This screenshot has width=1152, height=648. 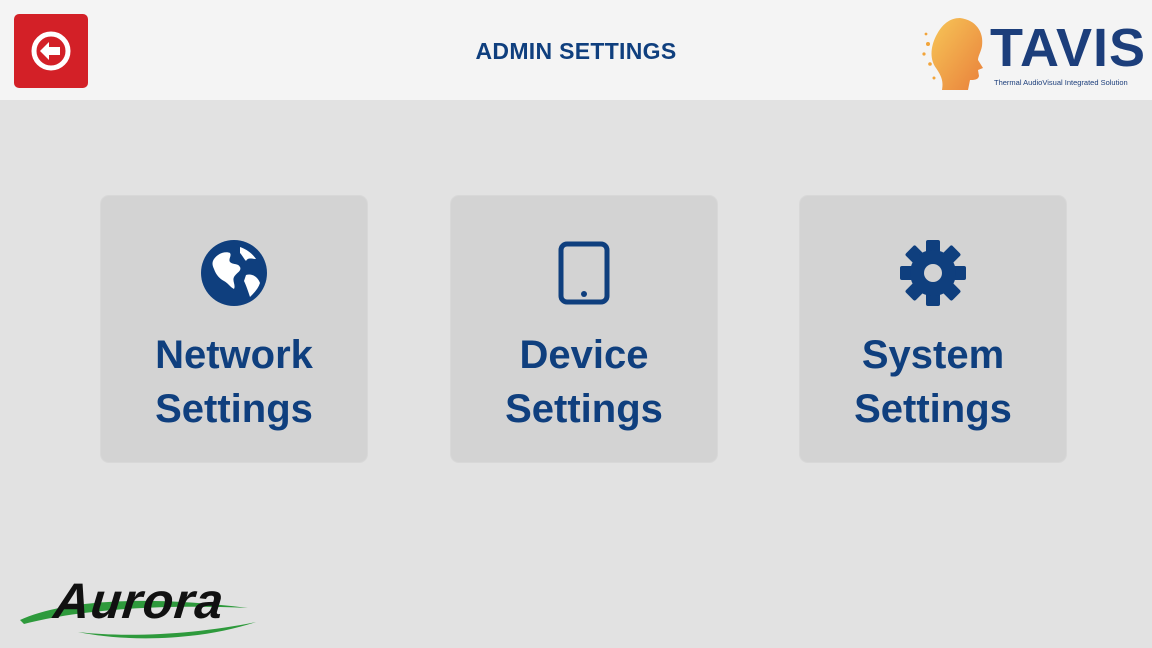 What do you see at coordinates (1061, 82) in the screenshot?
I see `tavis-logo-tagline: Thermal AudioVisual Integrated Solution` at bounding box center [1061, 82].